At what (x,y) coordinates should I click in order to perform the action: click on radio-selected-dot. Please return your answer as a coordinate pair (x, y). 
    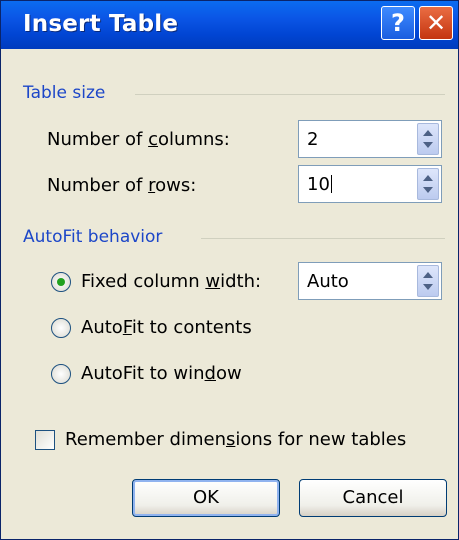
    Looking at the image, I should click on (61, 282).